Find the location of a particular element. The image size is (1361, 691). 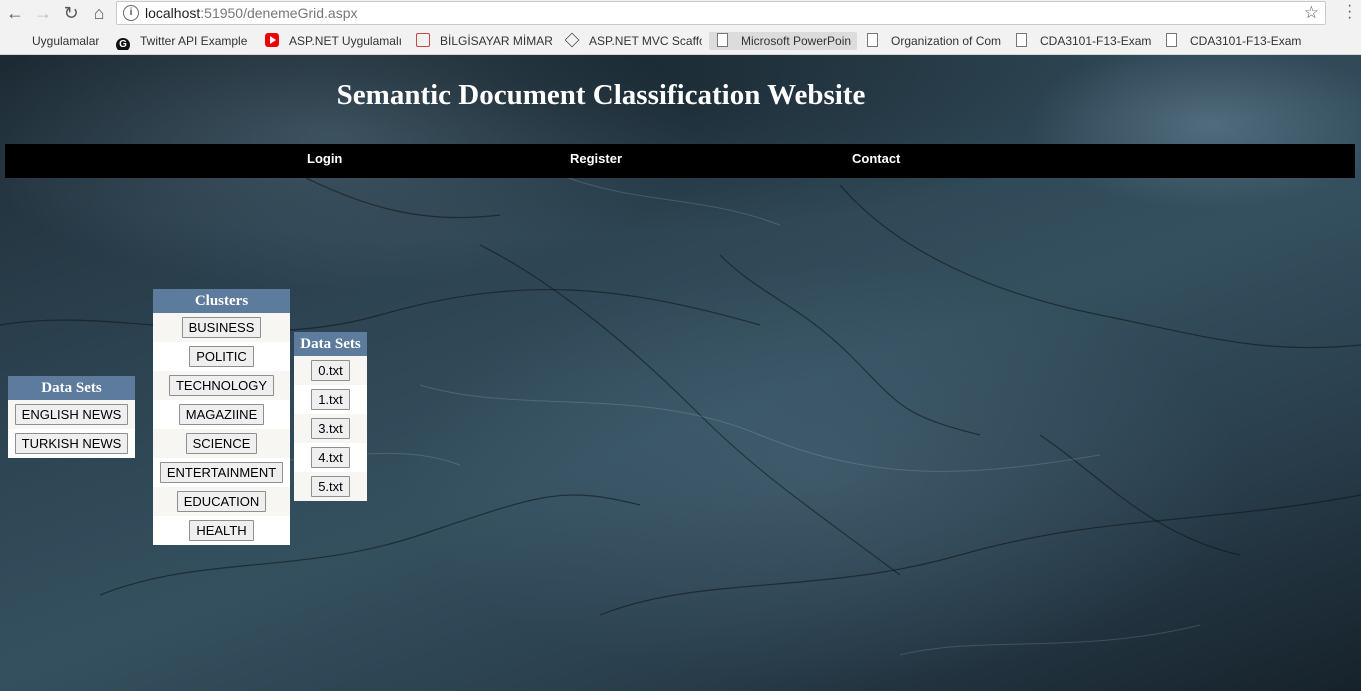

grid-row: 3.txt is located at coordinates (330, 428).